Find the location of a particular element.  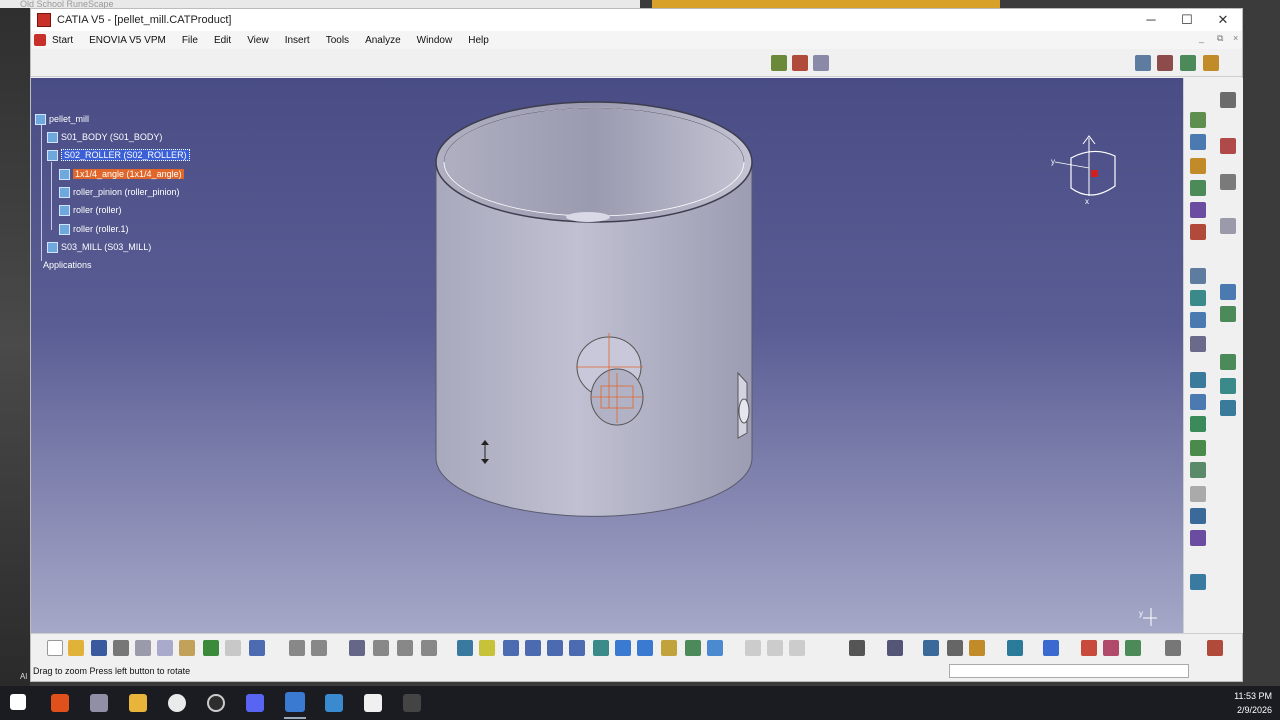

measure-item-icon is located at coordinates (955, 648).